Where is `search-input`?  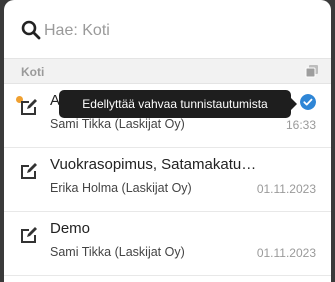 search-input is located at coordinates (179, 31).